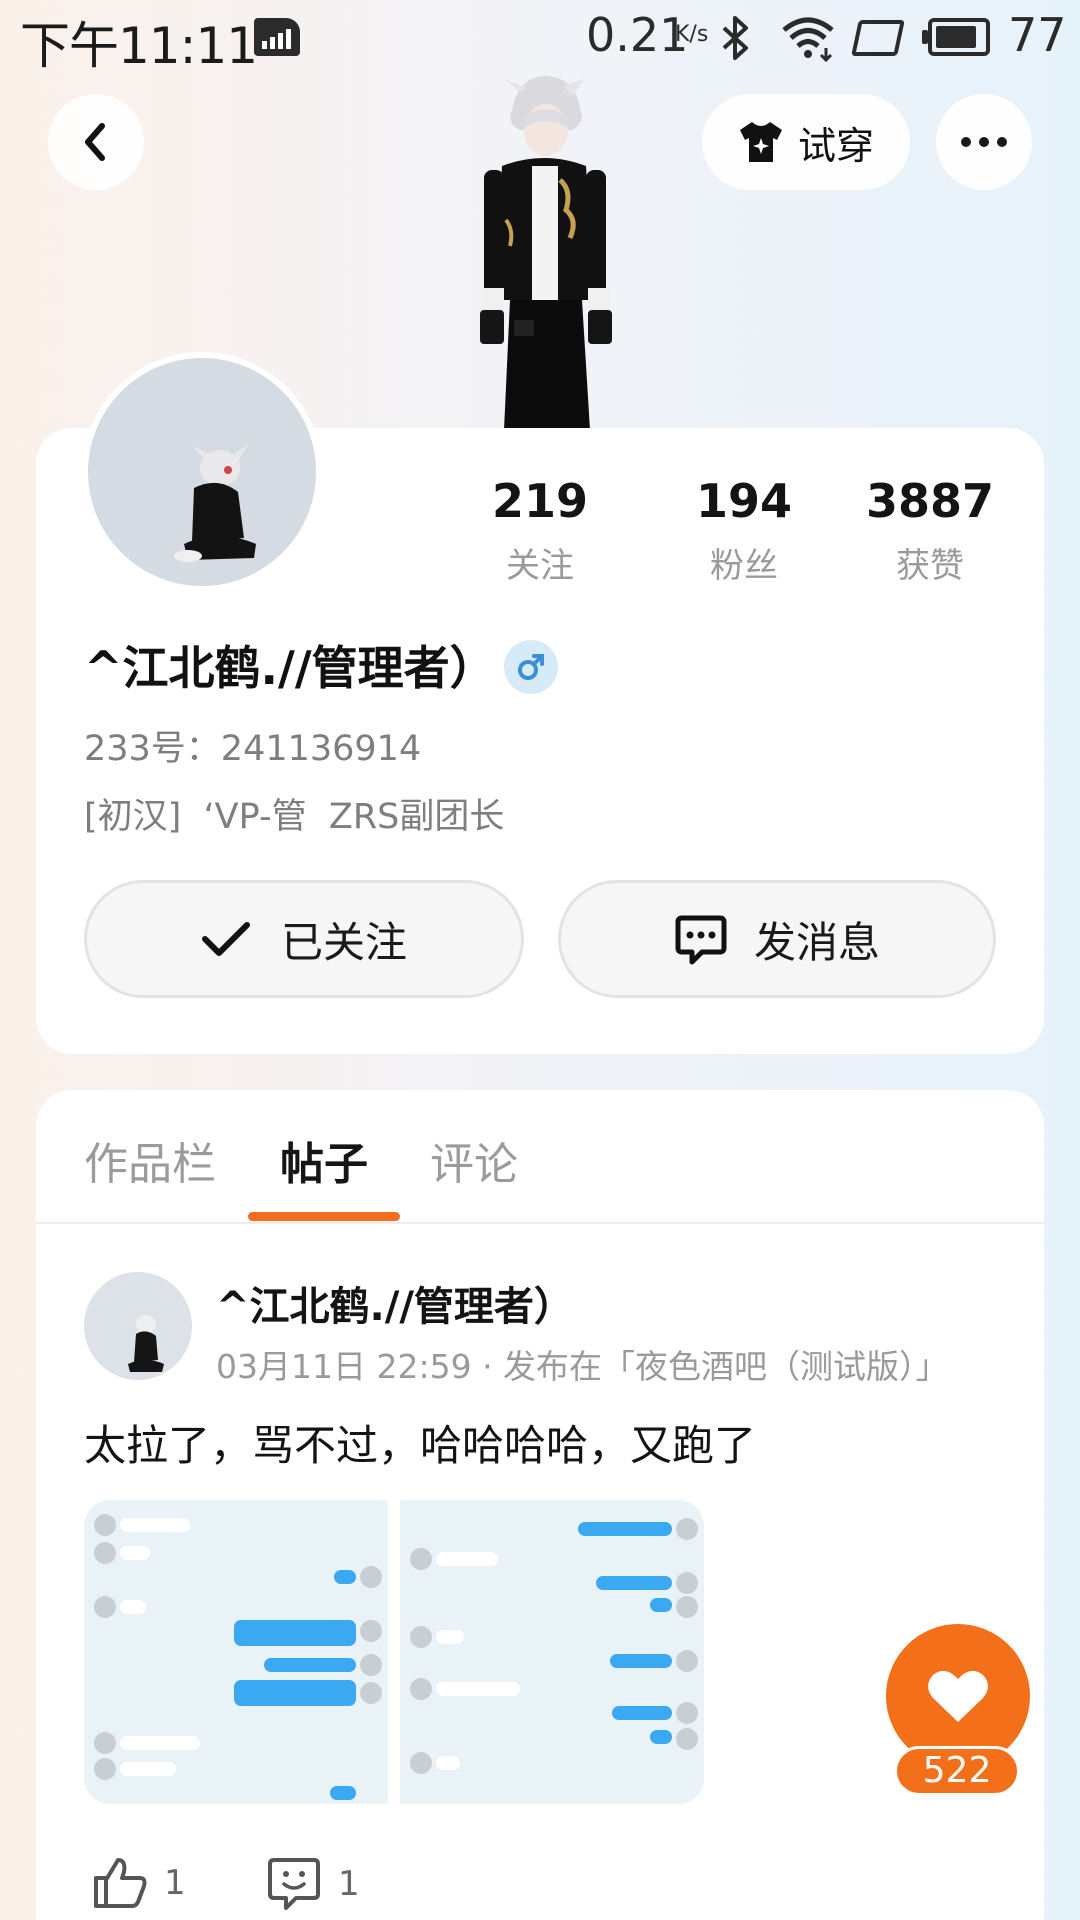 This screenshot has width=1080, height=1920. Describe the element at coordinates (582, 1366) in the screenshot. I see `post-meta: 03月11日 22:59 · 发布在「夜色酒吧（测试版）」` at that location.